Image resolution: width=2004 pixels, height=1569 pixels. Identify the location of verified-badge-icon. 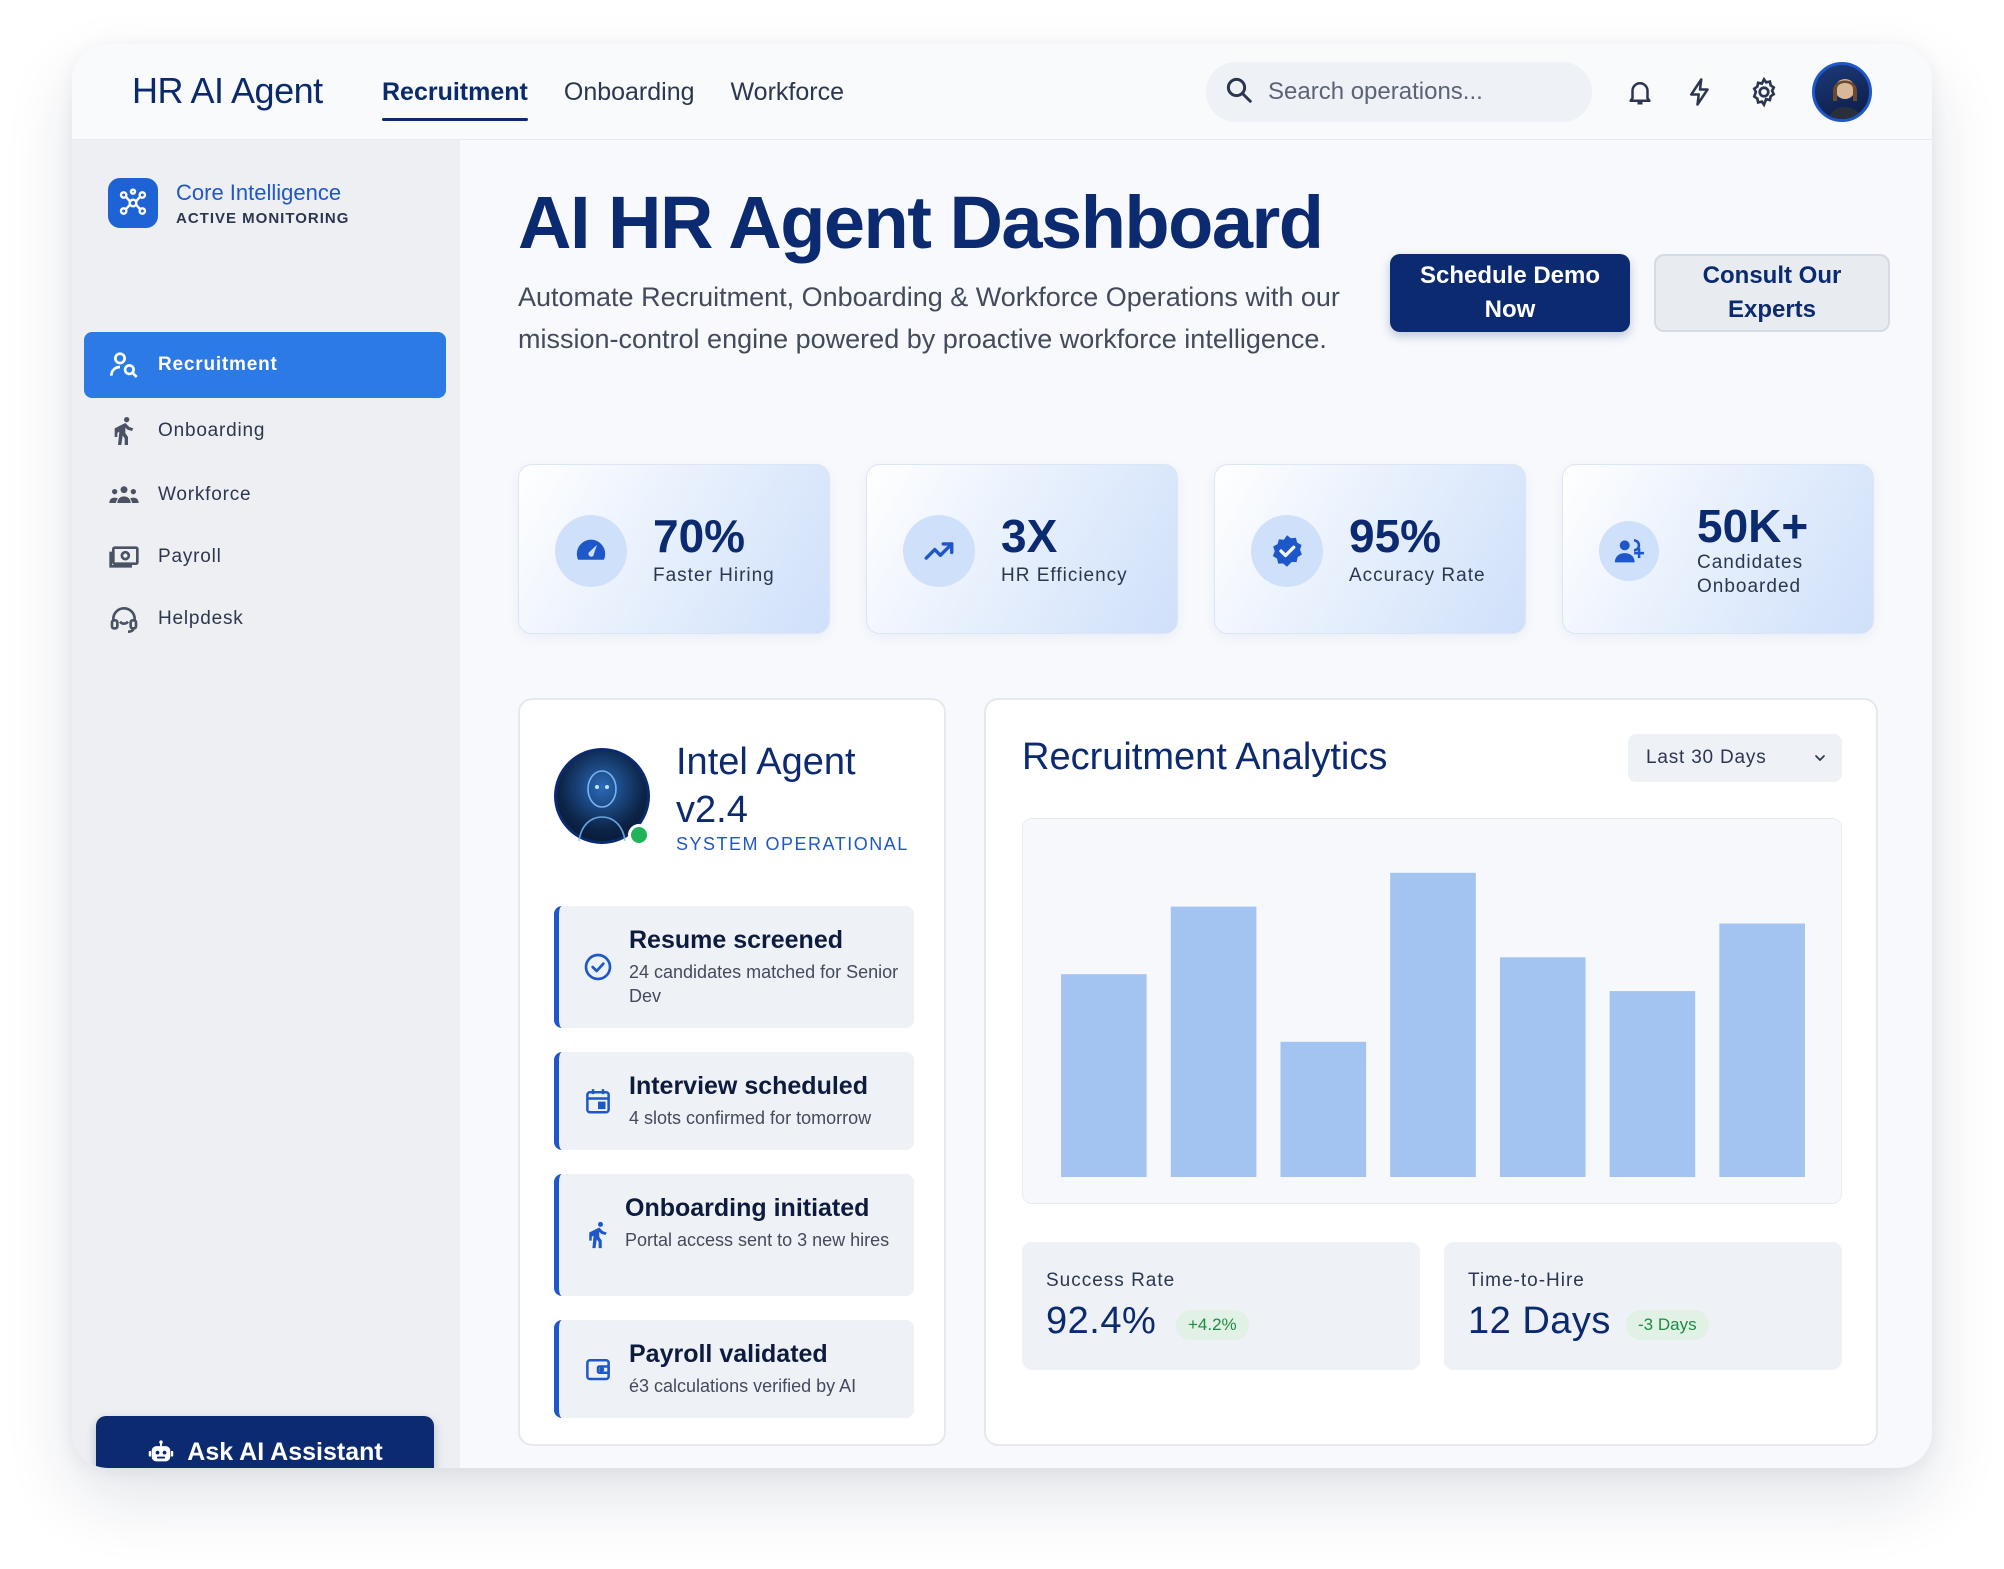
(1287, 551).